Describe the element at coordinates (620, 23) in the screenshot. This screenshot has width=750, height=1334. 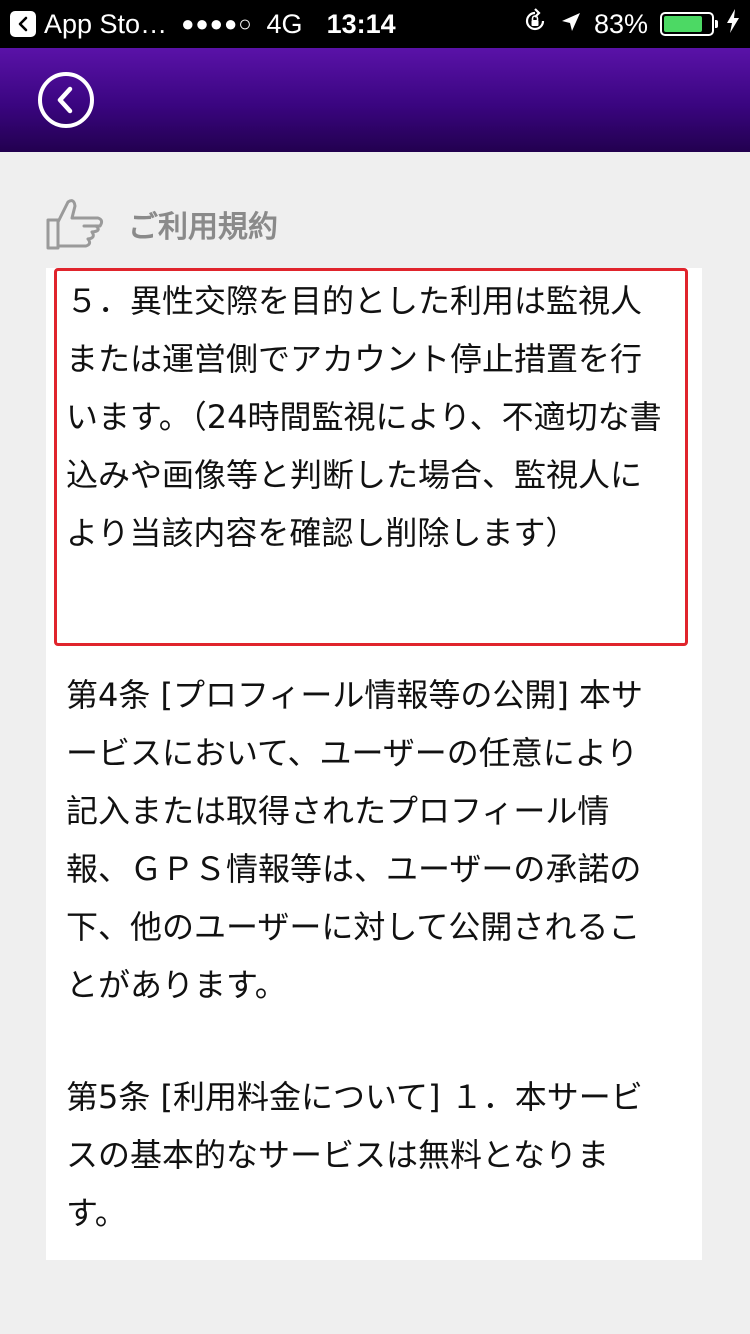
I see `battery-percent: 83%` at that location.